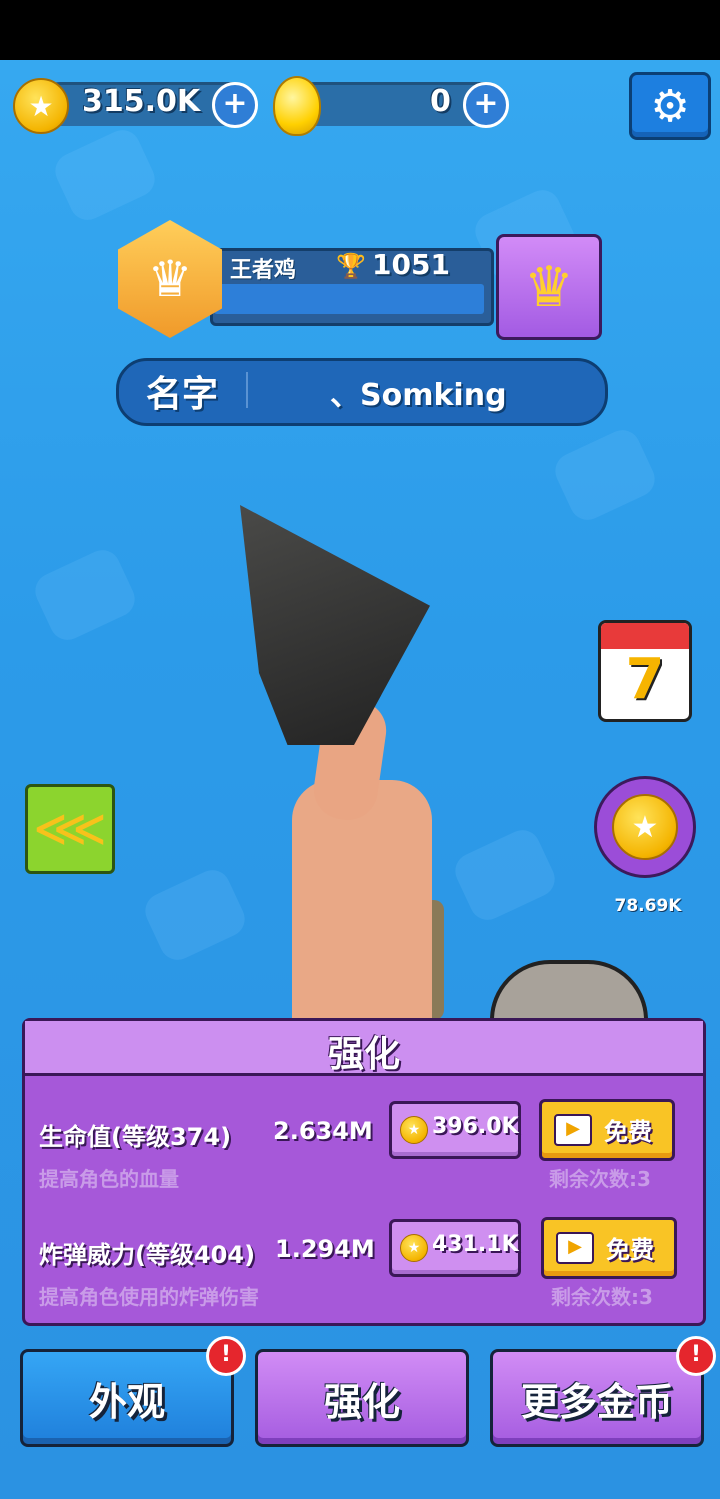  I want to click on rank-badge-icon: ♛, so click(170, 279).